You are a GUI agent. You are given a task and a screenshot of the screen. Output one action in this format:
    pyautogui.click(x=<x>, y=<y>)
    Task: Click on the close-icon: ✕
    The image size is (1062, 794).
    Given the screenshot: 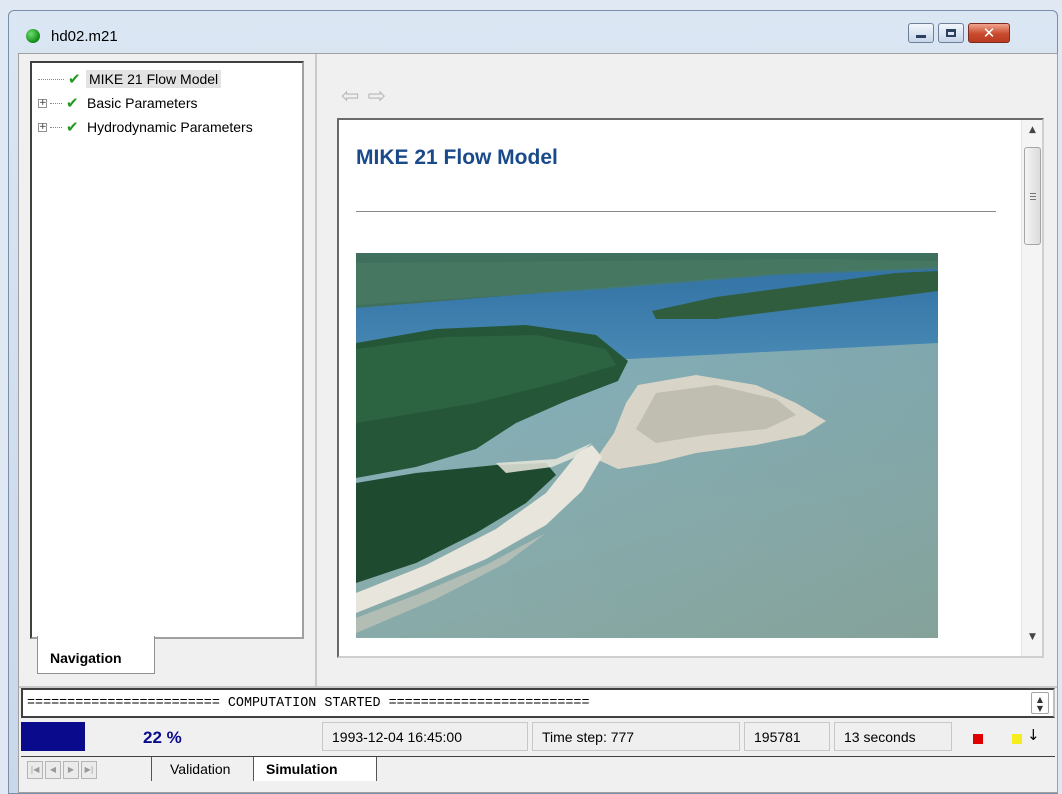 What is the action you would take?
    pyautogui.click(x=989, y=33)
    